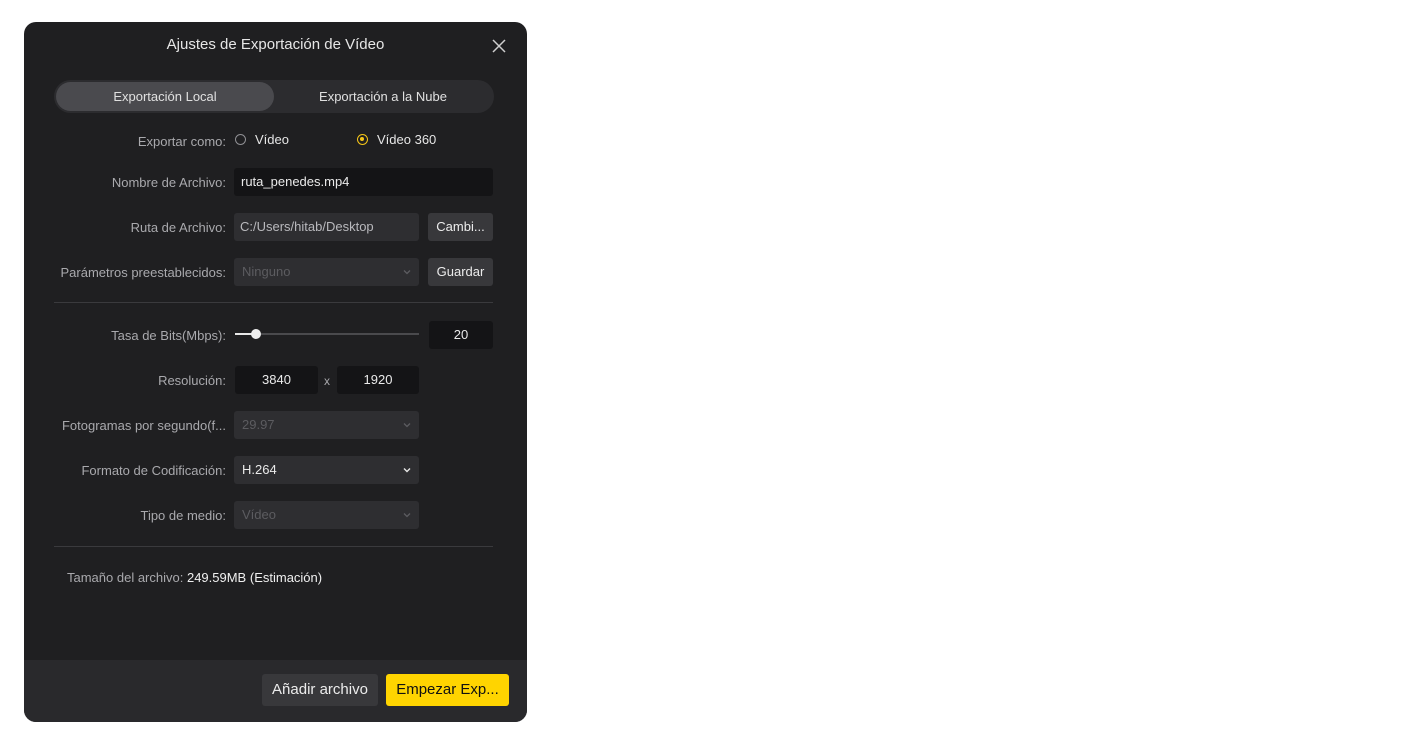 The height and width of the screenshot is (743, 1415). I want to click on file-size-label: Tamaño del archivo:, so click(125, 577).